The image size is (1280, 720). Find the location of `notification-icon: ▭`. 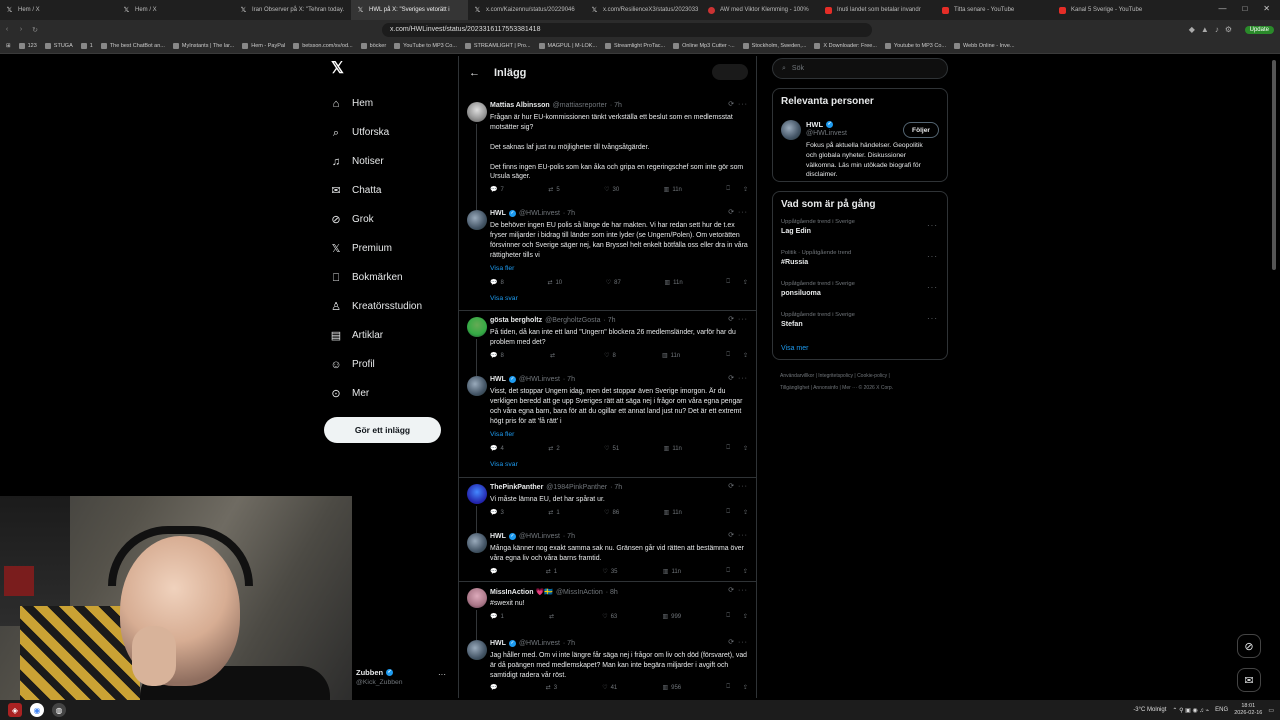

notification-icon: ▭ is located at coordinates (1271, 710).